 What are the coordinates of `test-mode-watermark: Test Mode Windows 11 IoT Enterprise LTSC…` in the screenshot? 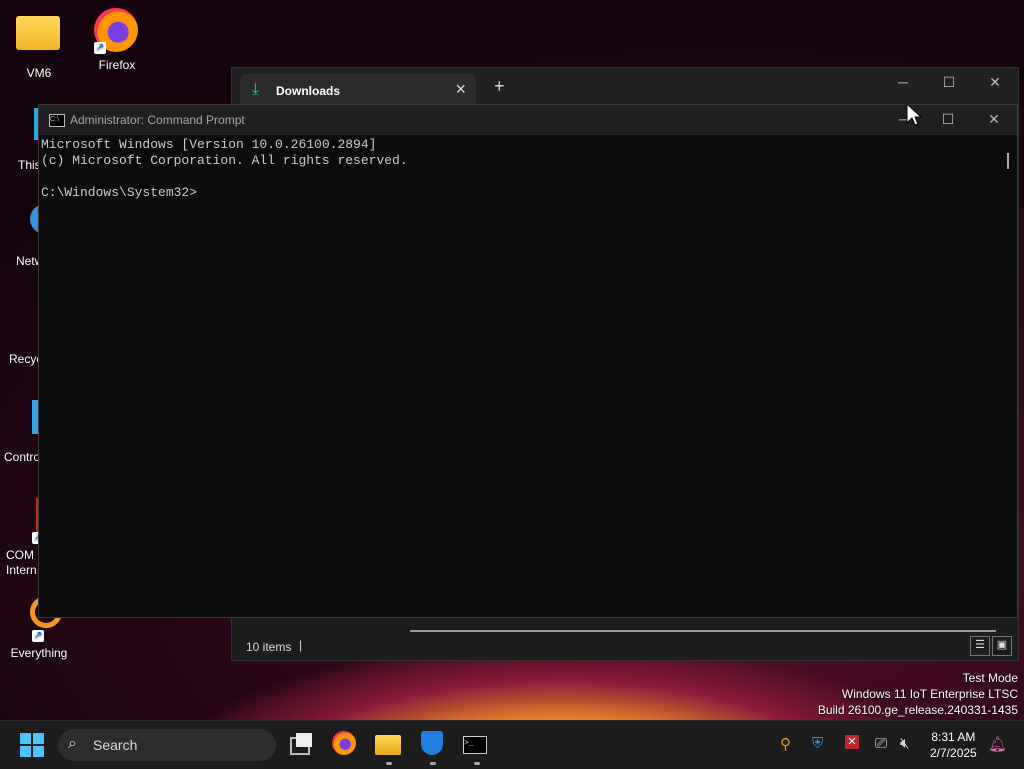 It's located at (918, 694).